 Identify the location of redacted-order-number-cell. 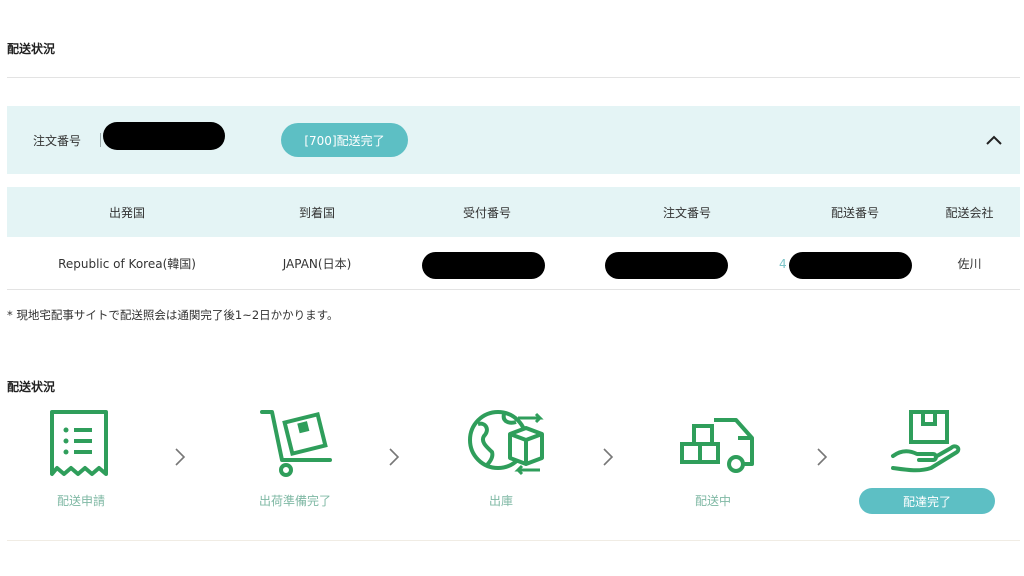
(666, 265).